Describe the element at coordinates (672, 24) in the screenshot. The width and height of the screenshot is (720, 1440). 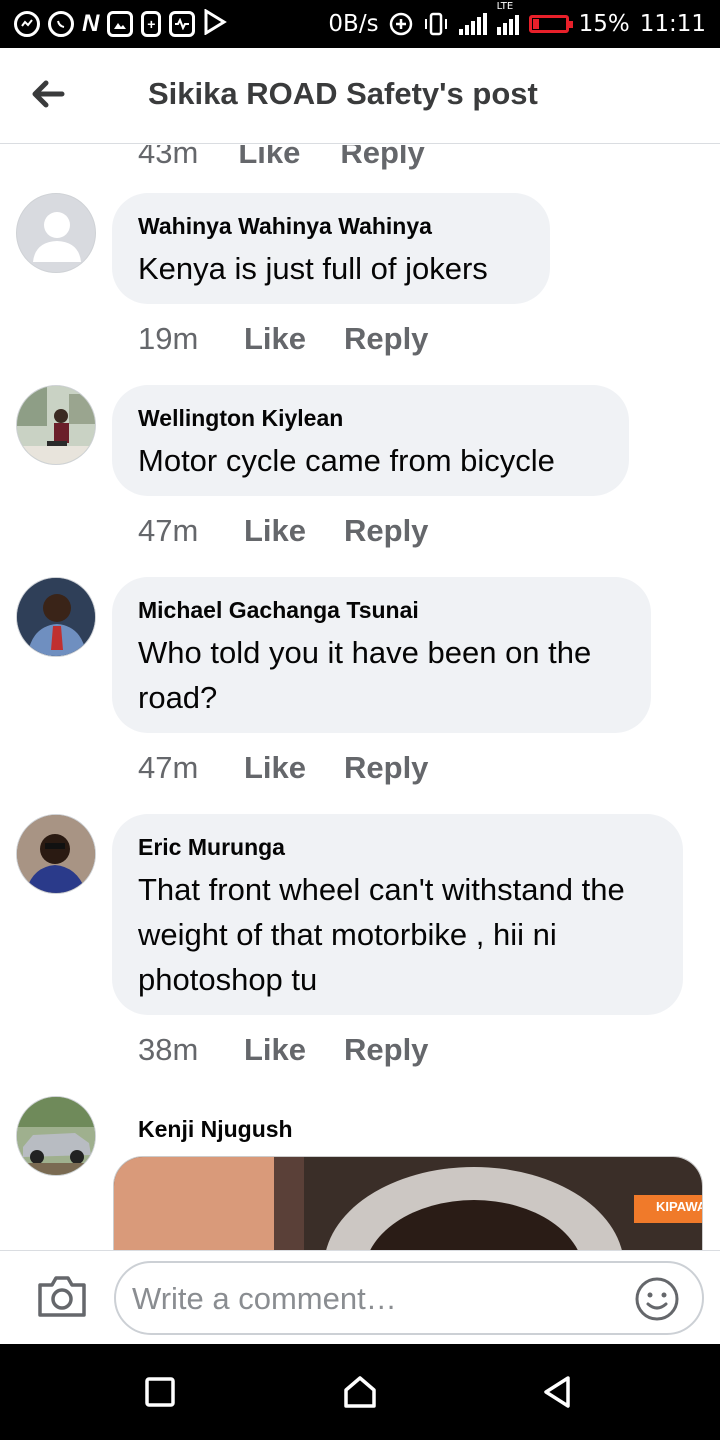
I see `clock: 11:11` at that location.